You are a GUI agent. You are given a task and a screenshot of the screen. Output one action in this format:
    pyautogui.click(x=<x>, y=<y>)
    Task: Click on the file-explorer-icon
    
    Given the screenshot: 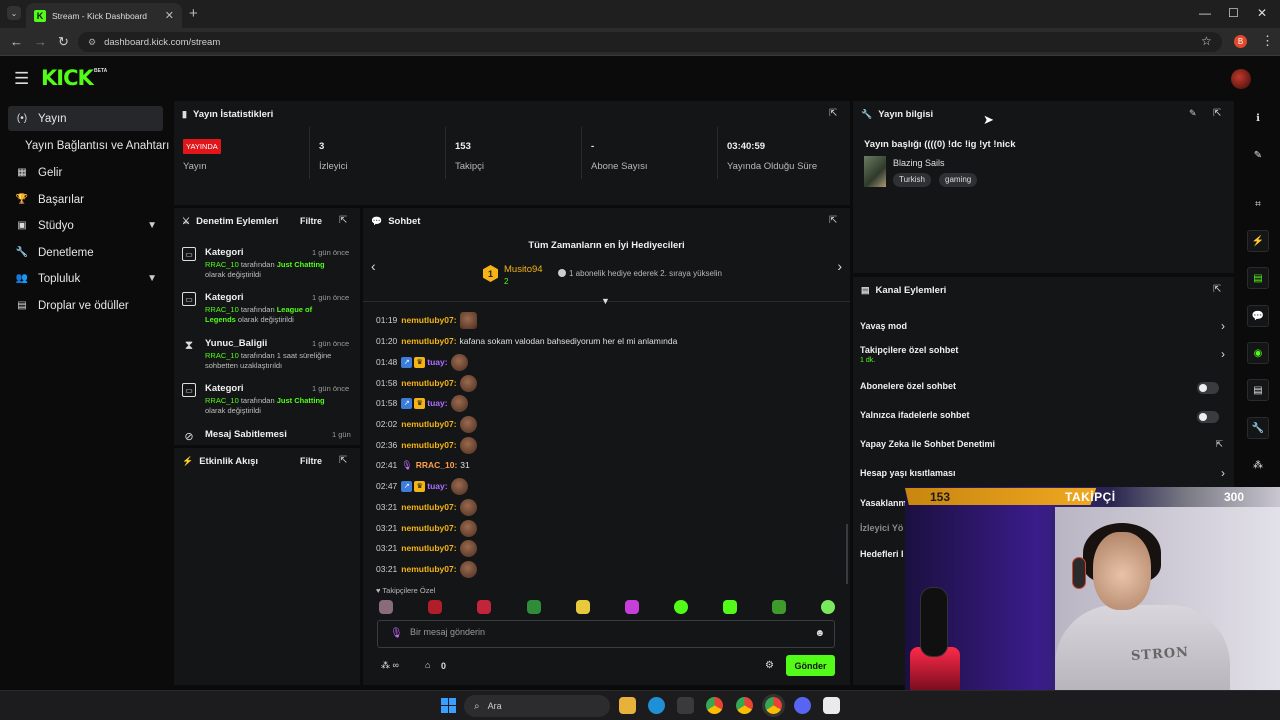 What is the action you would take?
    pyautogui.click(x=627, y=705)
    